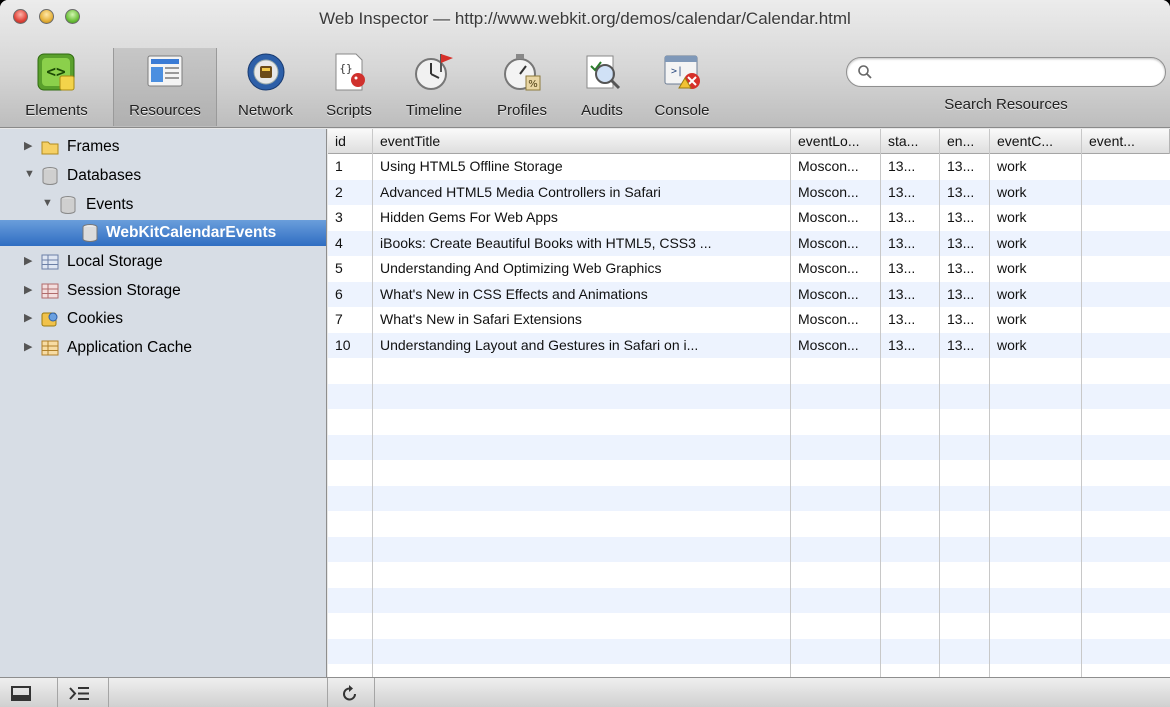 The image size is (1170, 707). What do you see at coordinates (582, 141) in the screenshot?
I see `column-header: eventTitle` at bounding box center [582, 141].